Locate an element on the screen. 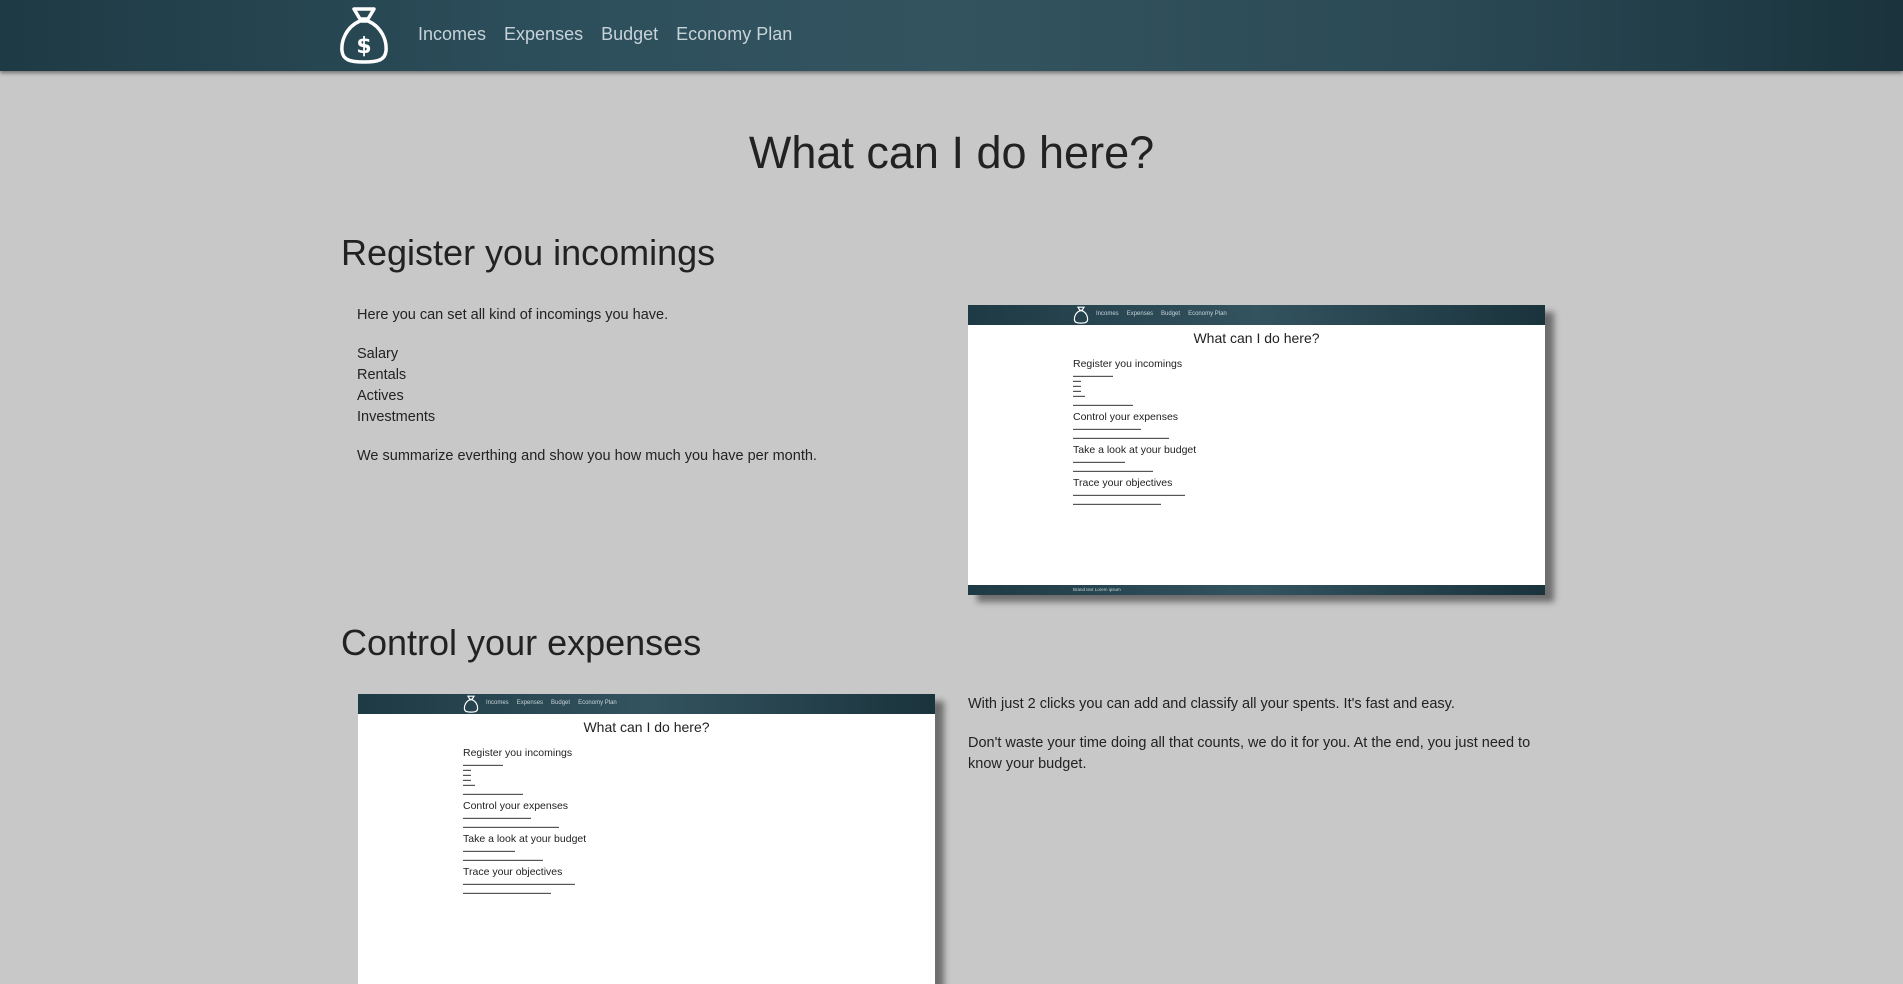 Image resolution: width=1903 pixels, height=984 pixels. navbar: $ Incomes Expenses Budget Economy Plan is located at coordinates (951, 35).